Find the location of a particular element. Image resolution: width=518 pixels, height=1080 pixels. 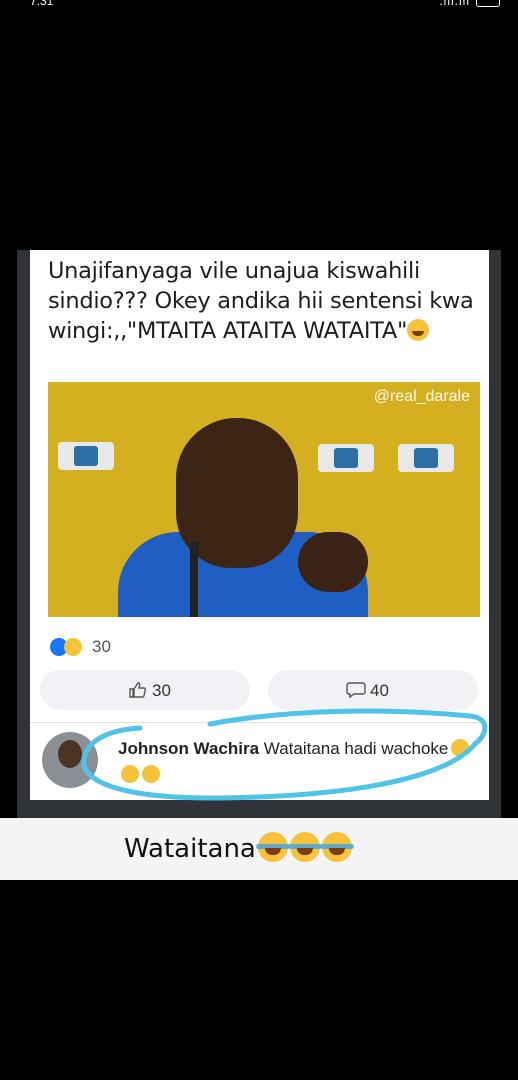

divider is located at coordinates (259, 722).